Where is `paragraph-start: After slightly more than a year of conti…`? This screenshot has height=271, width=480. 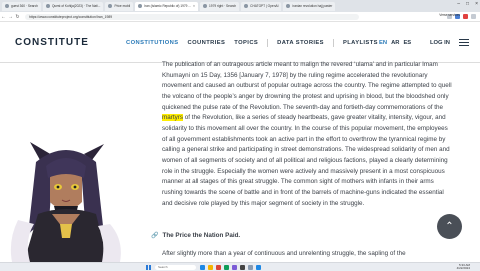
paragraph-start: After slightly more than a year of conti… is located at coordinates (284, 253).